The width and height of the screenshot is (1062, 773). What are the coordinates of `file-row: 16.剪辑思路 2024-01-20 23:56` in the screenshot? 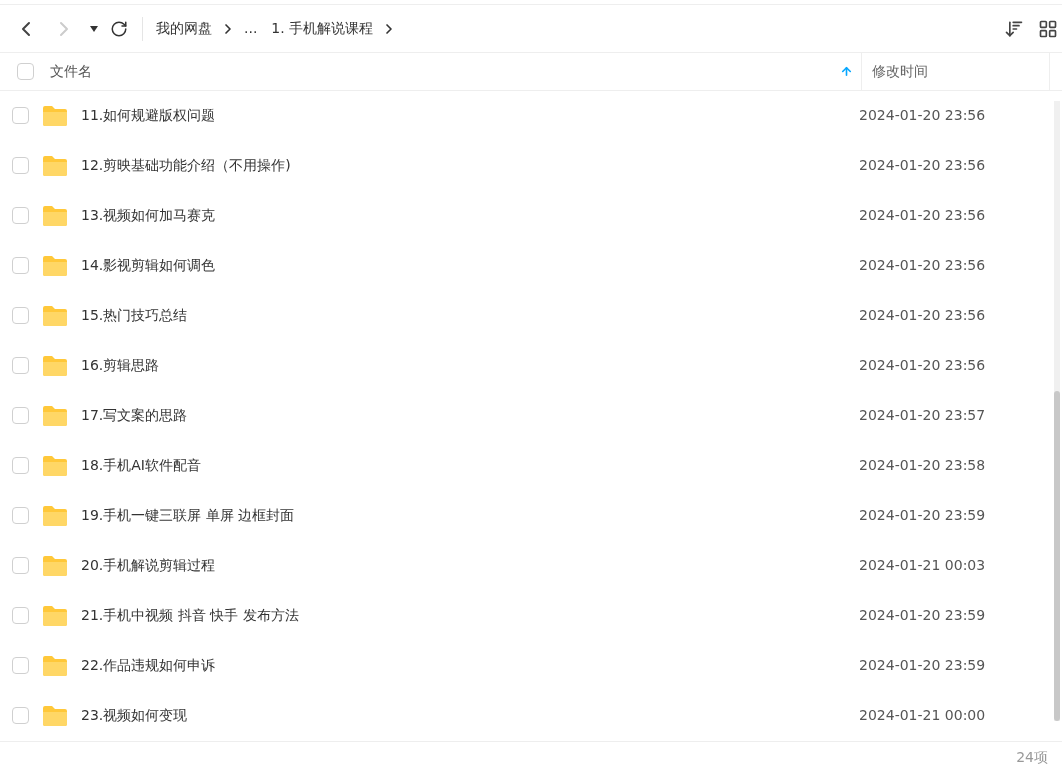 It's located at (527, 365).